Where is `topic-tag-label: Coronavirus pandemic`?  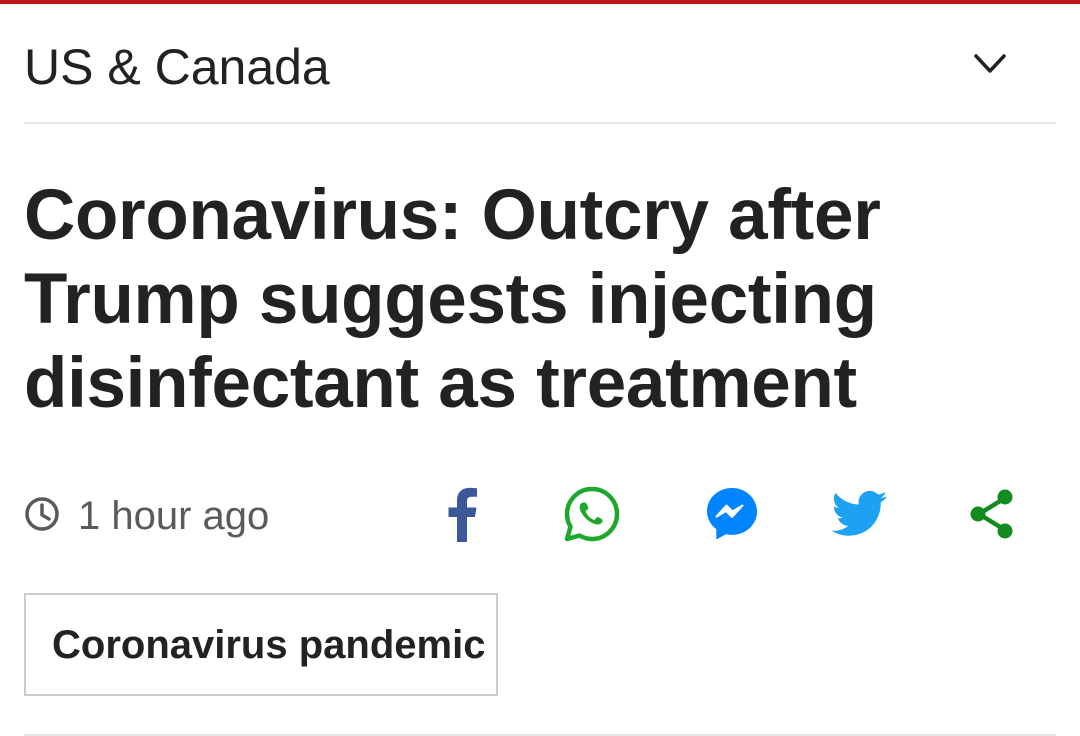 topic-tag-label: Coronavirus pandemic is located at coordinates (269, 644).